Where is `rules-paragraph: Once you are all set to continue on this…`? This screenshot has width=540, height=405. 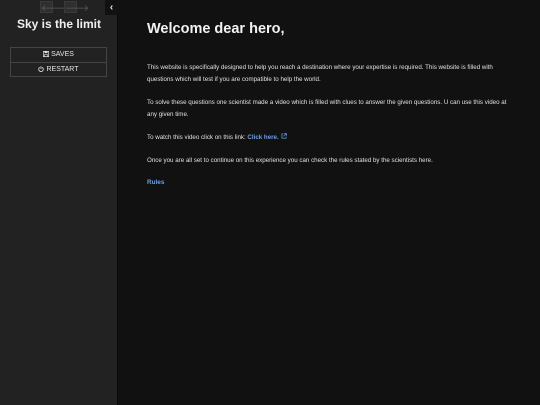 rules-paragraph: Once you are all set to continue on this… is located at coordinates (290, 160).